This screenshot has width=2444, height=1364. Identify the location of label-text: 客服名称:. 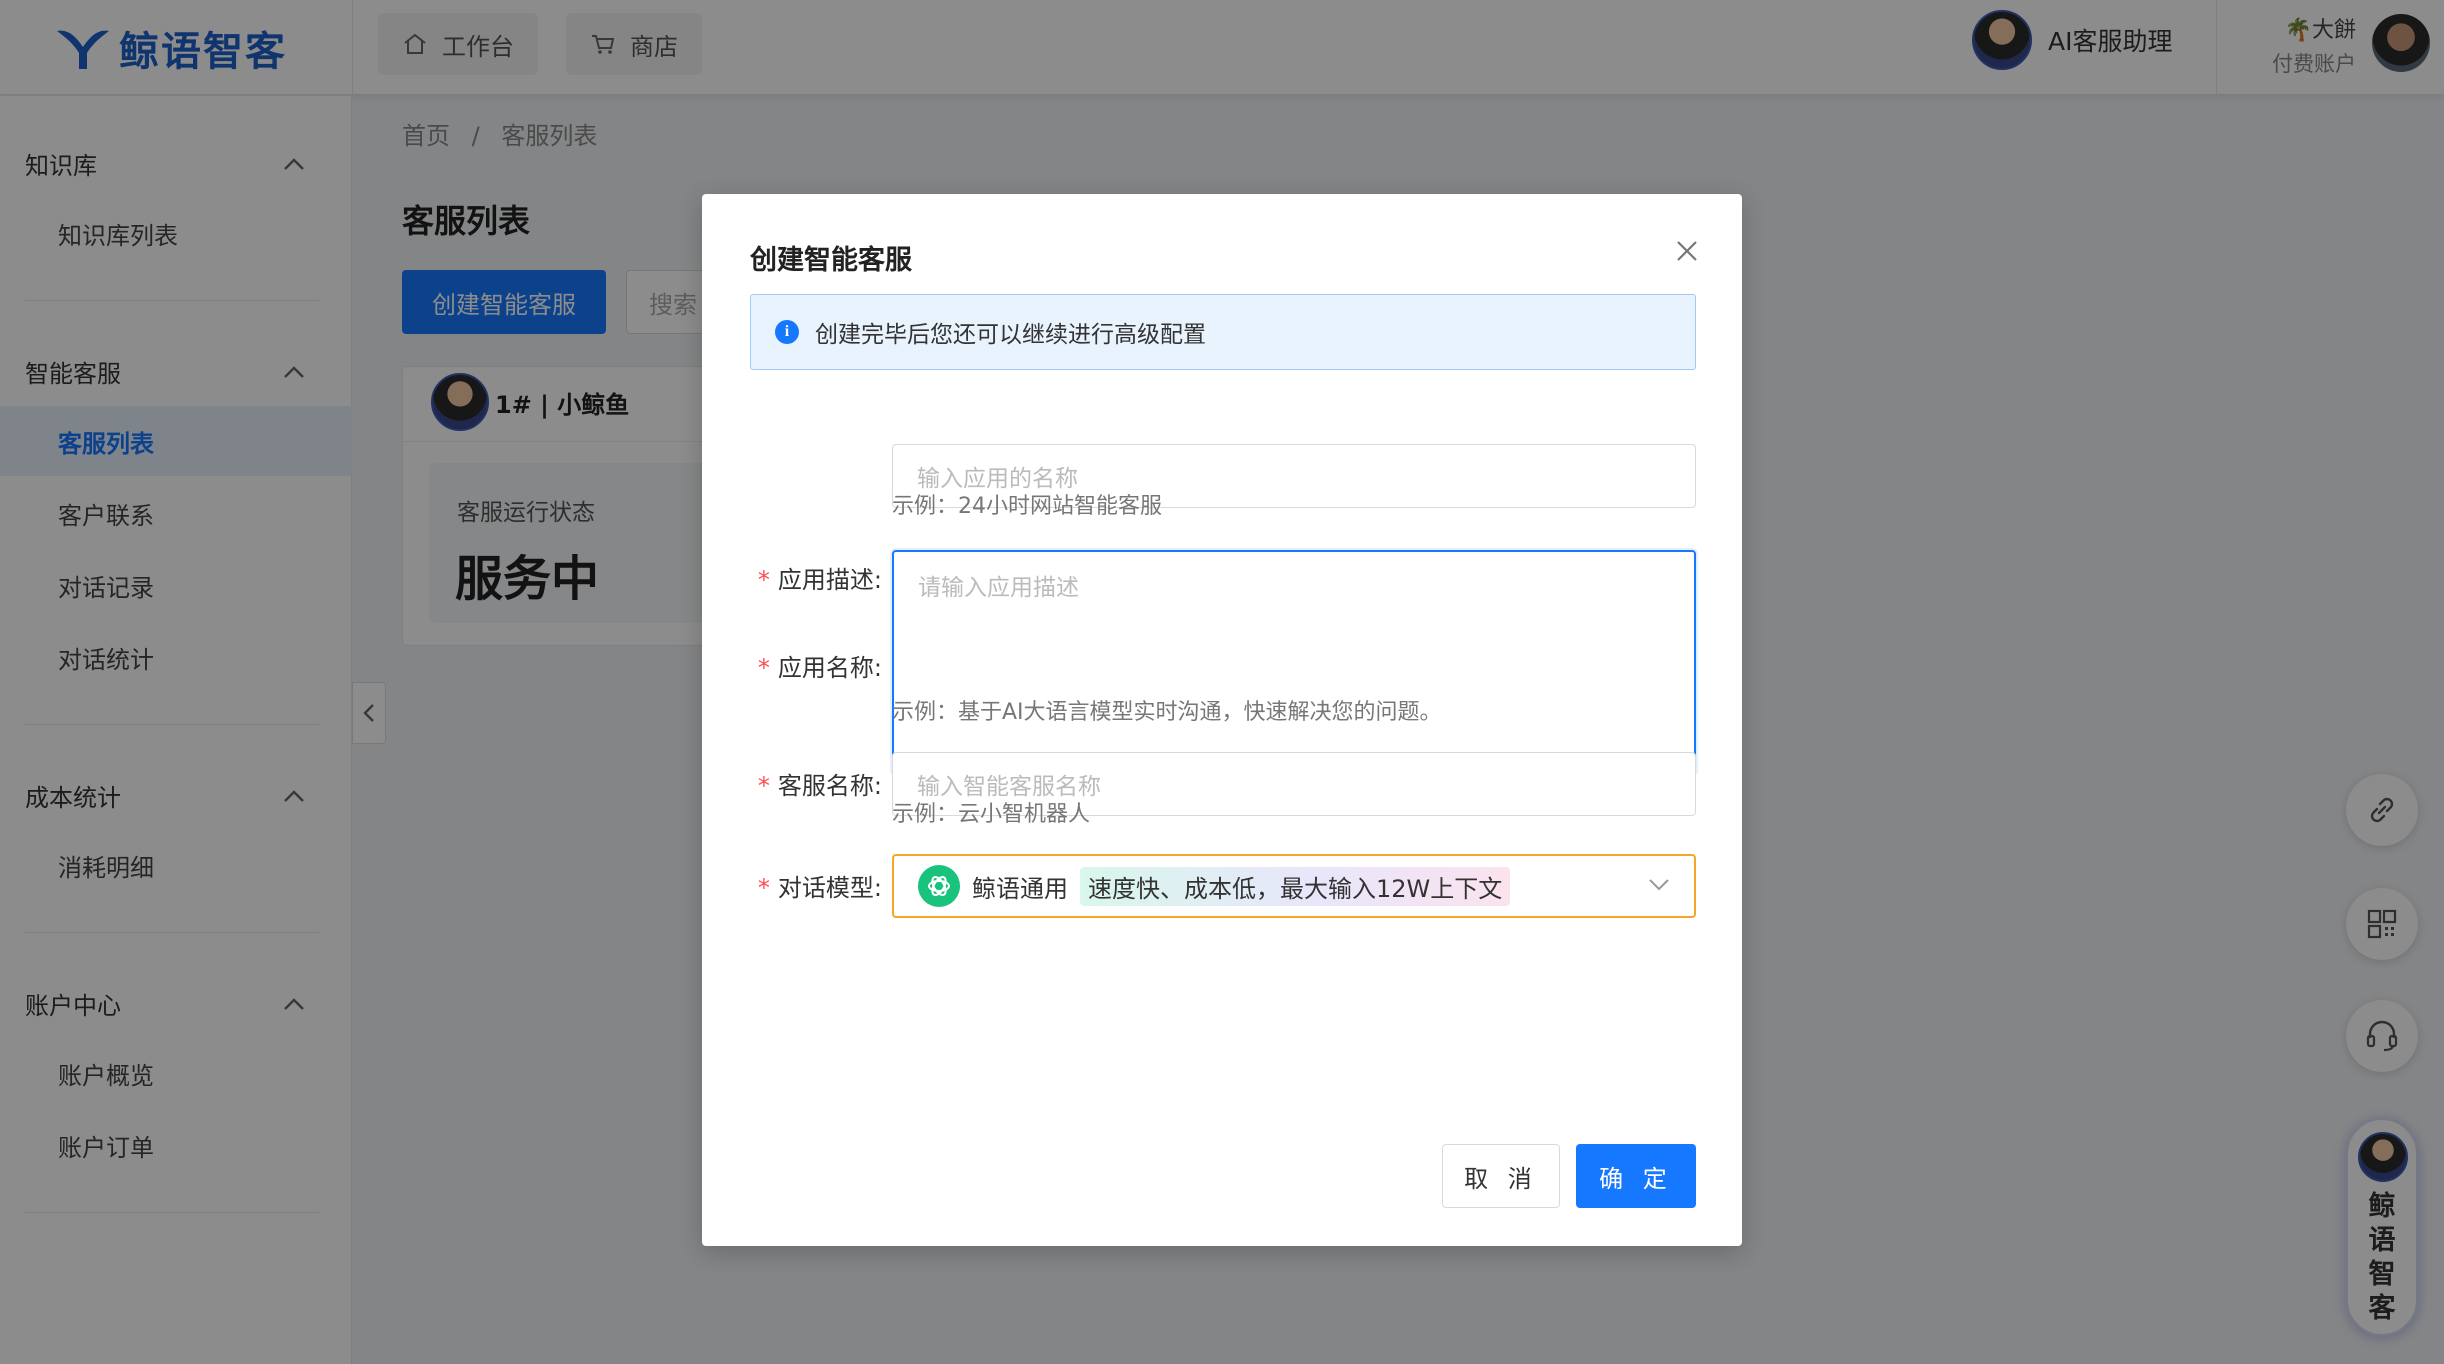
(829, 786).